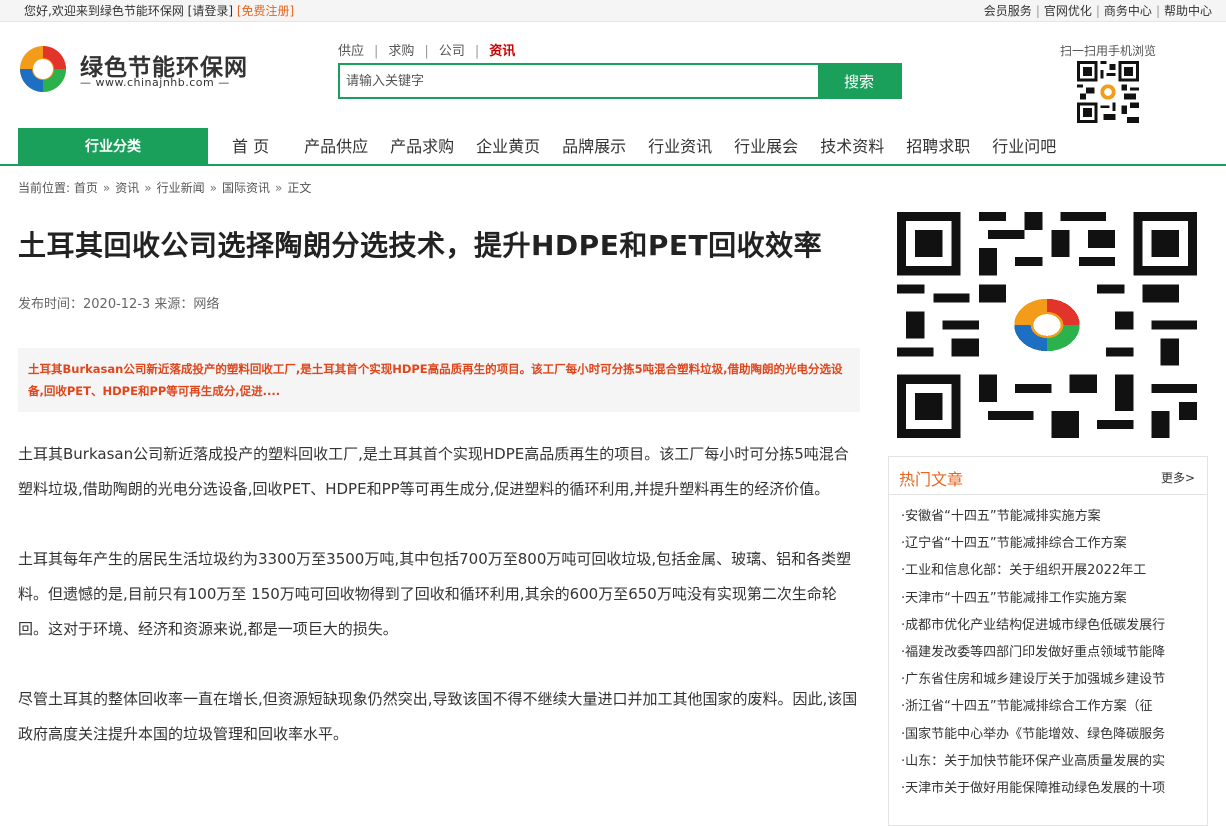 Image resolution: width=1226 pixels, height=826 pixels. I want to click on nav-category-button: 行业分类, so click(113, 147).